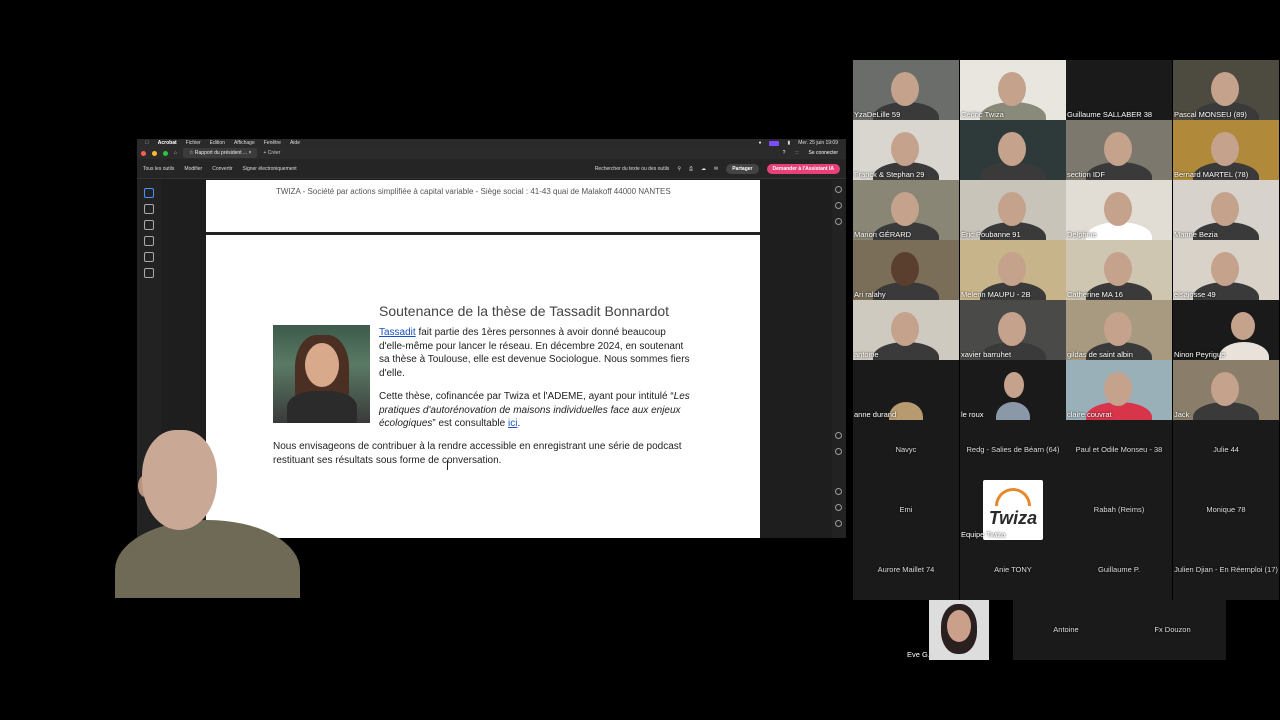 This screenshot has height=720, width=1280. What do you see at coordinates (1226, 570) in the screenshot?
I see `participant-tile: Julien Djian - En Réemploi (17)` at bounding box center [1226, 570].